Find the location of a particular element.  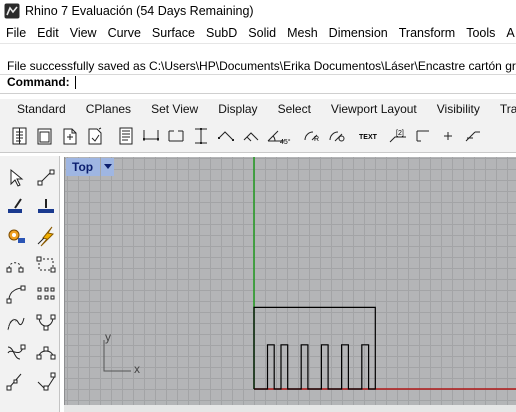

hatch-icon is located at coordinates (422, 136).